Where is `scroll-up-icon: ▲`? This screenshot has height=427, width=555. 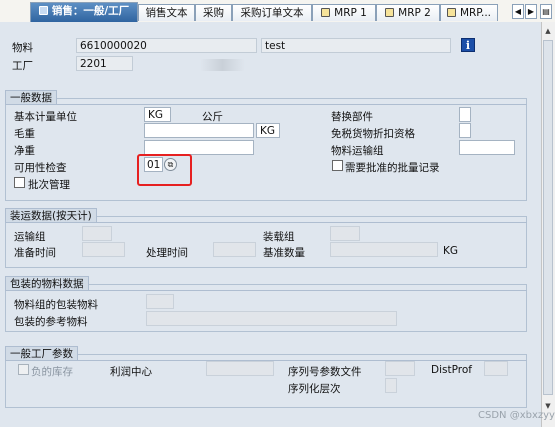 scroll-up-icon: ▲ is located at coordinates (548, 31).